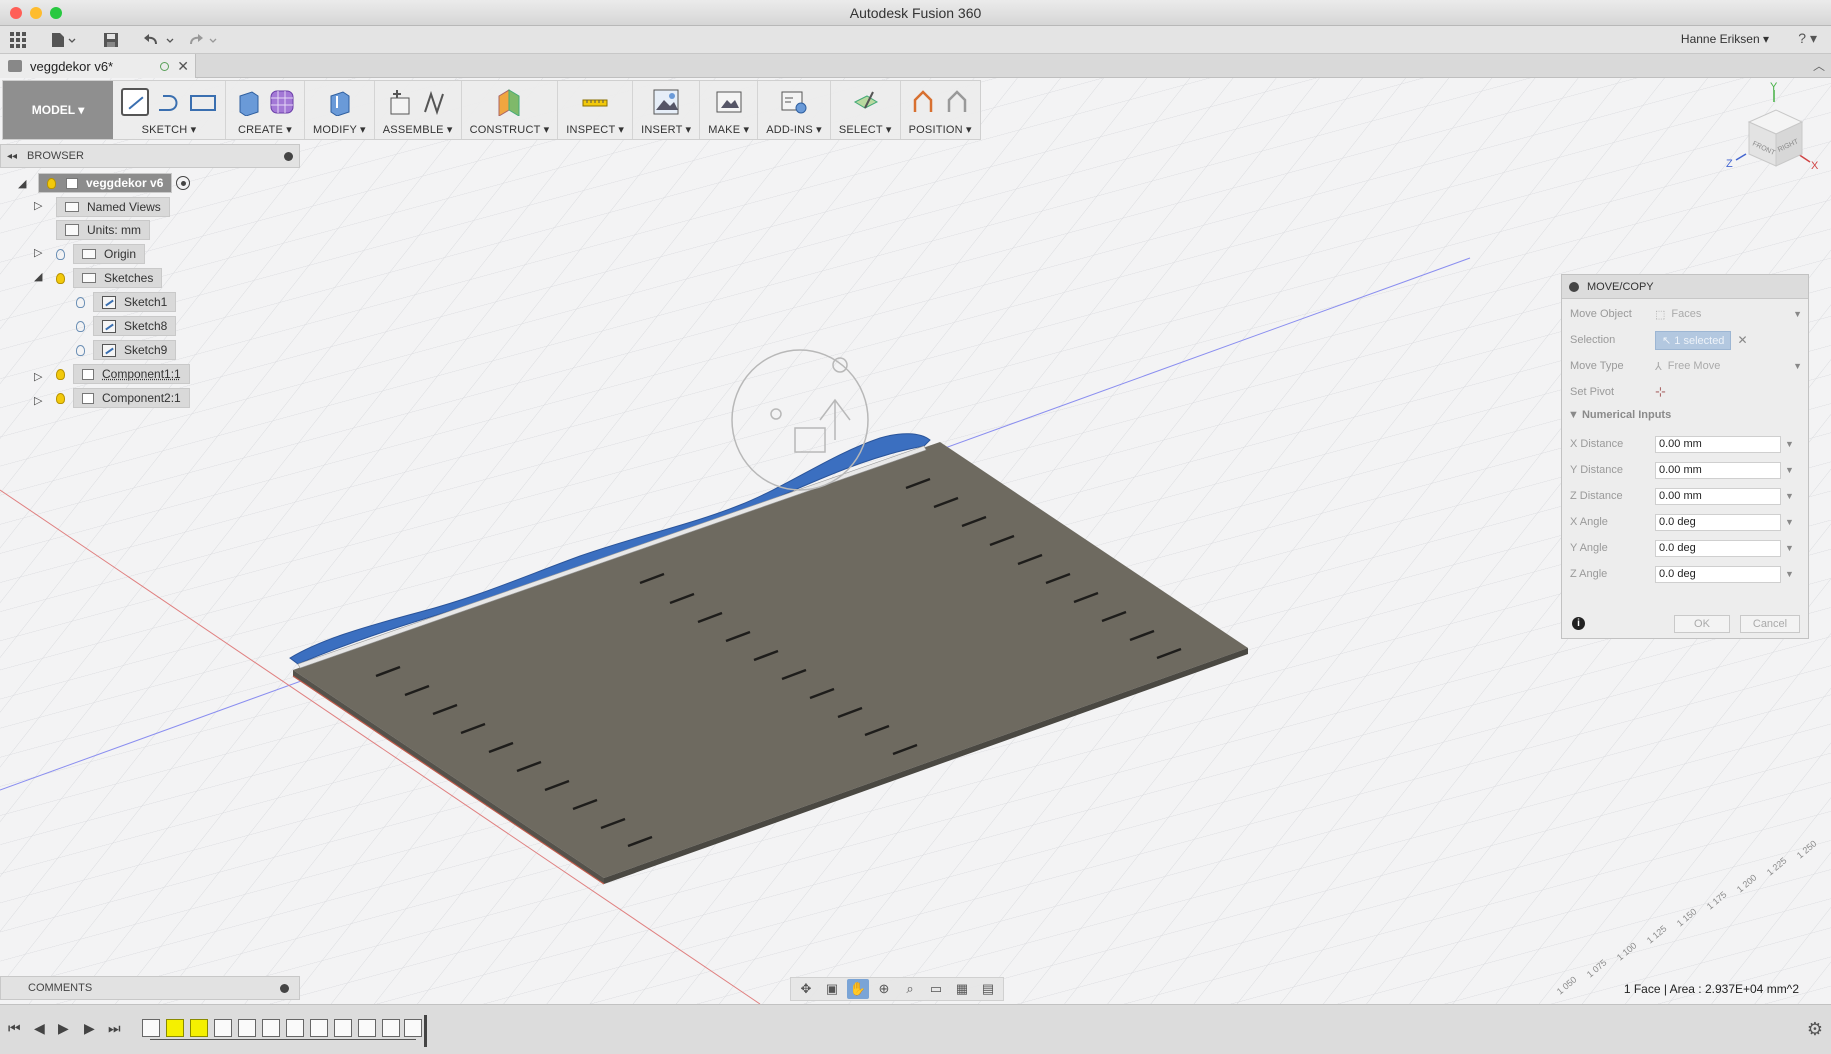 The height and width of the screenshot is (1054, 1831). I want to click on tree-item-sketches: Sketches, so click(109, 278).